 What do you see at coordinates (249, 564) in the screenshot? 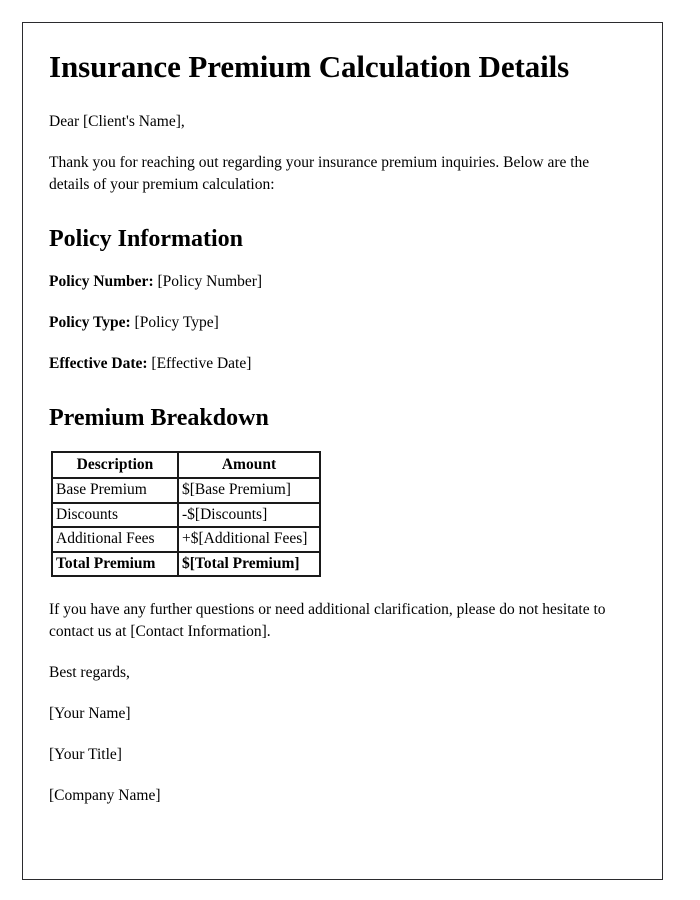
I see `cell-amount-total: $[Total Premium]` at bounding box center [249, 564].